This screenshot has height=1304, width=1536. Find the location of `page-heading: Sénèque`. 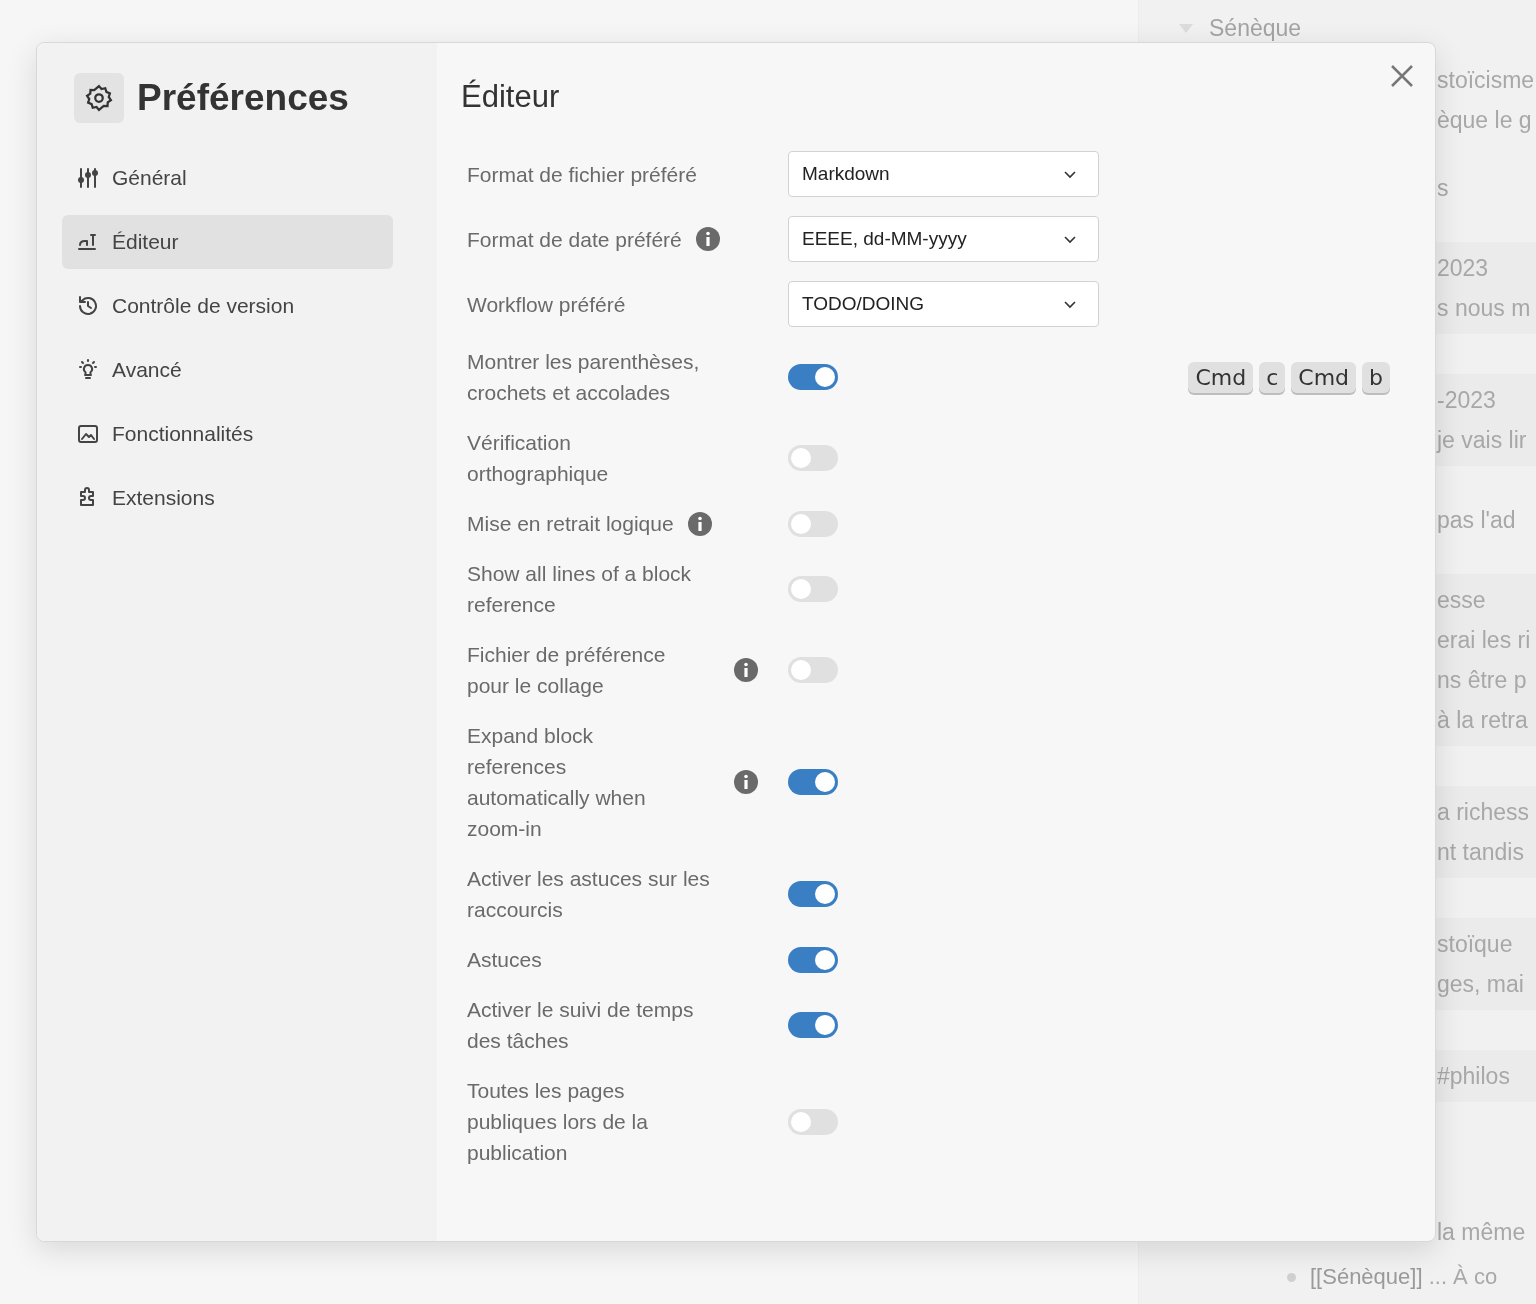

page-heading: Sénèque is located at coordinates (1255, 28).